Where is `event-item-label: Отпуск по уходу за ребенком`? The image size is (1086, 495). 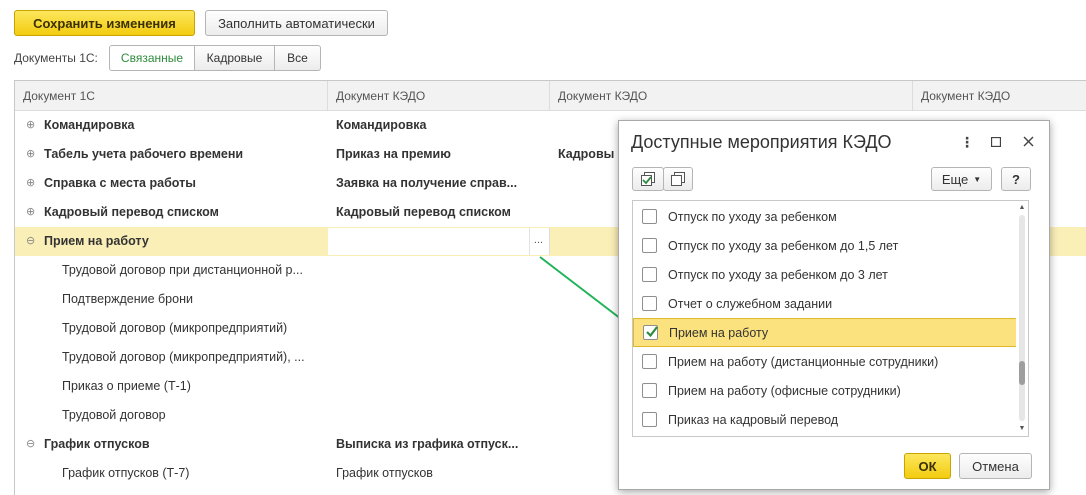
event-item-label: Отпуск по уходу за ребенком is located at coordinates (752, 216).